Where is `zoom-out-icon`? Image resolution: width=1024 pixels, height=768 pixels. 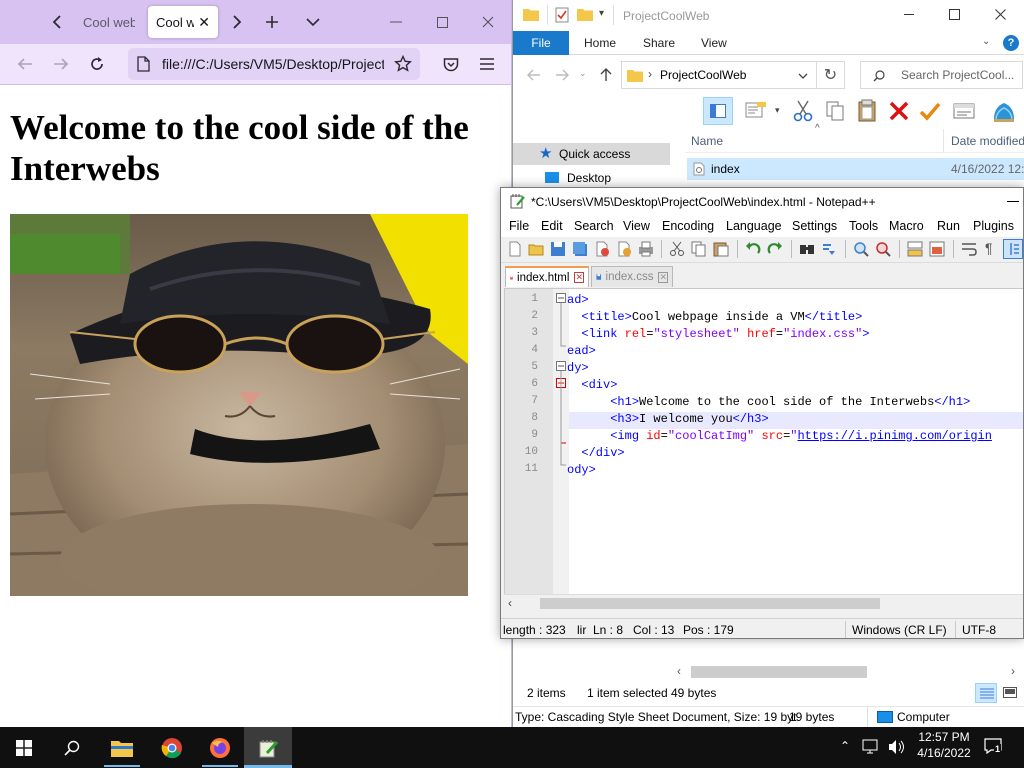 zoom-out-icon is located at coordinates (883, 249).